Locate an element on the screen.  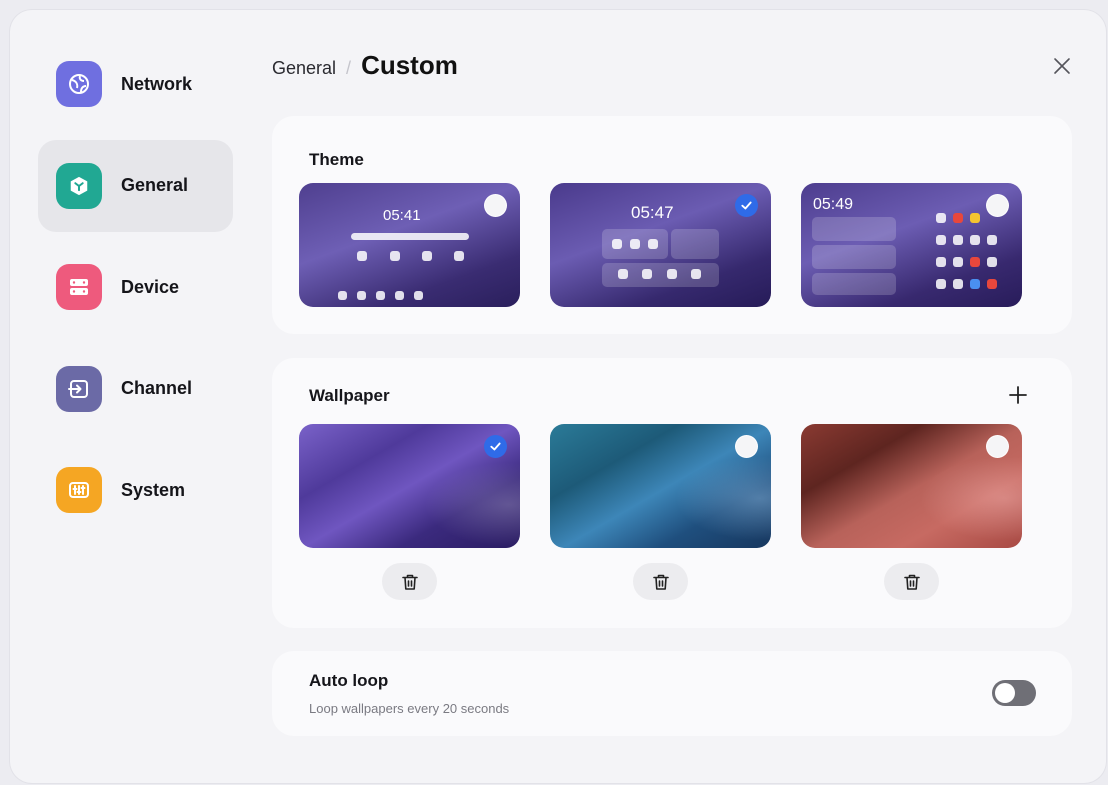
sidebar-item-network: Network is located at coordinates (135, 84).